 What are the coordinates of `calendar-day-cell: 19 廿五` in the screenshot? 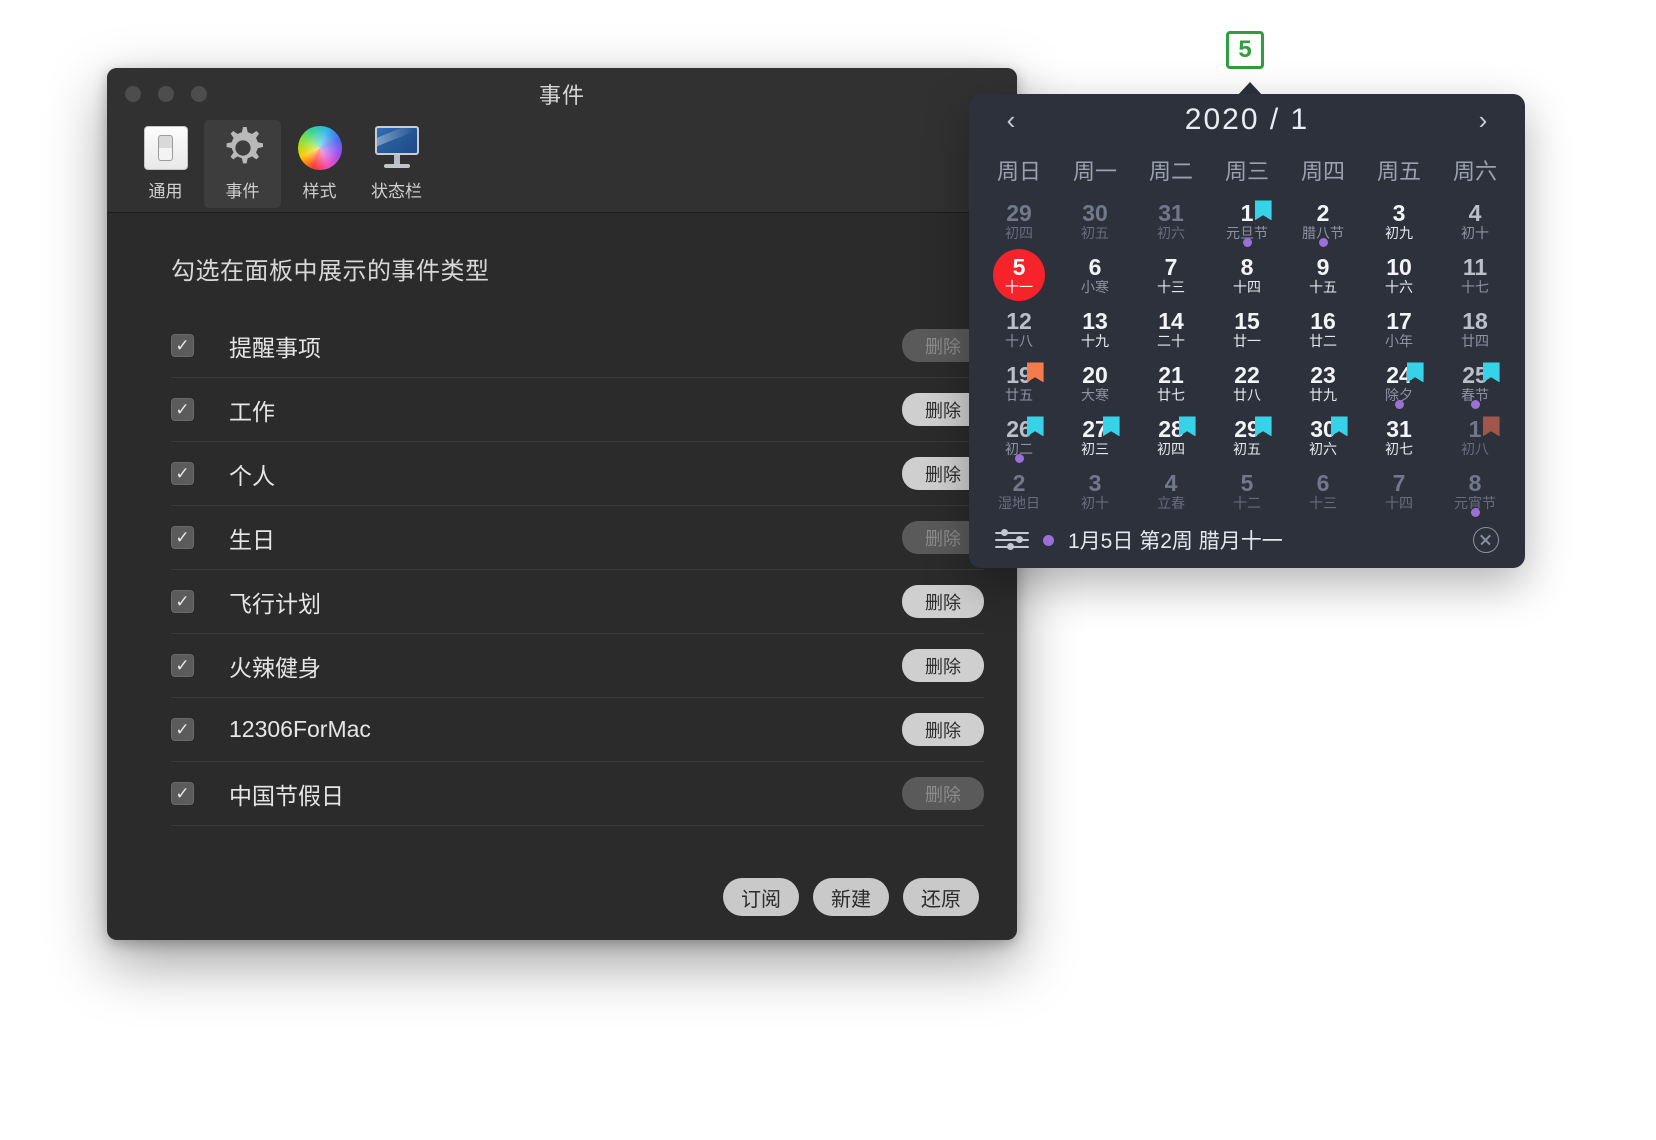 It's located at (1019, 383).